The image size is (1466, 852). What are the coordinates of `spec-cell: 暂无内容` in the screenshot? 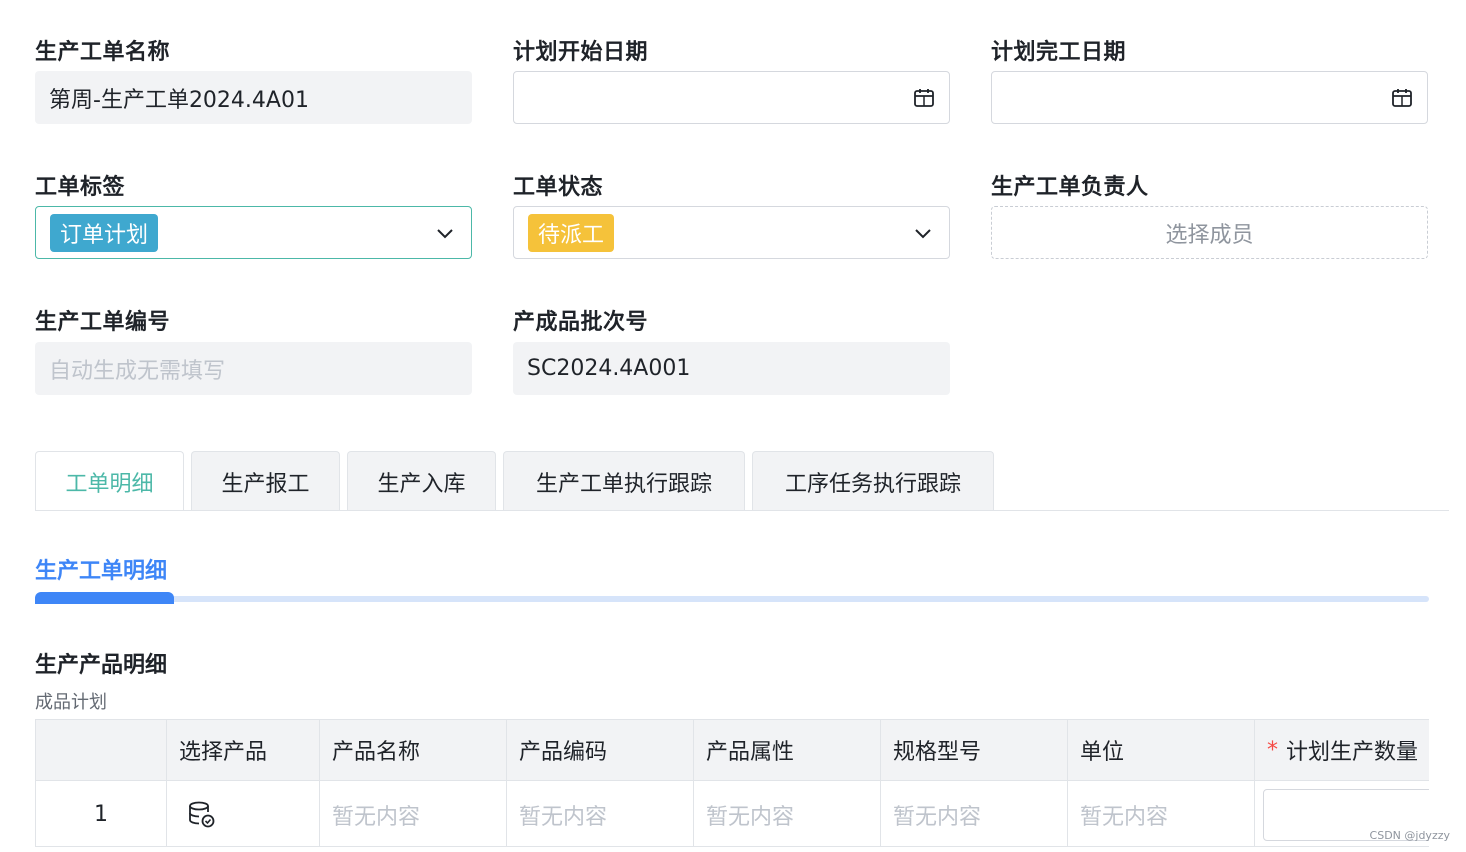 It's located at (974, 813).